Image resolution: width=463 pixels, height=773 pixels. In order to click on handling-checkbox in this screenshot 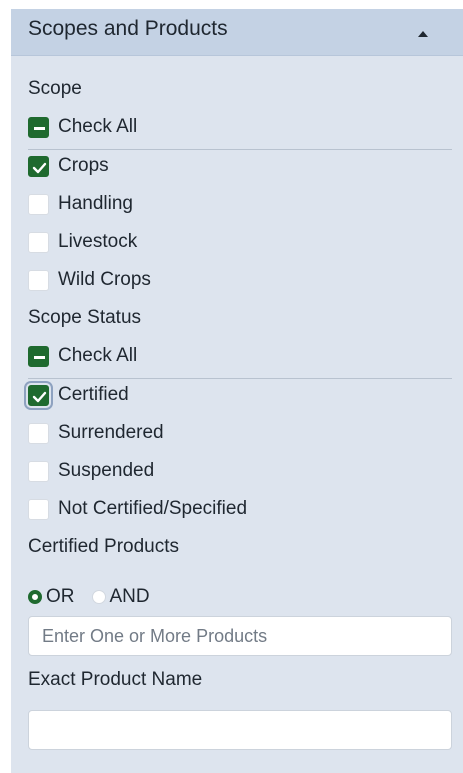, I will do `click(38, 204)`.